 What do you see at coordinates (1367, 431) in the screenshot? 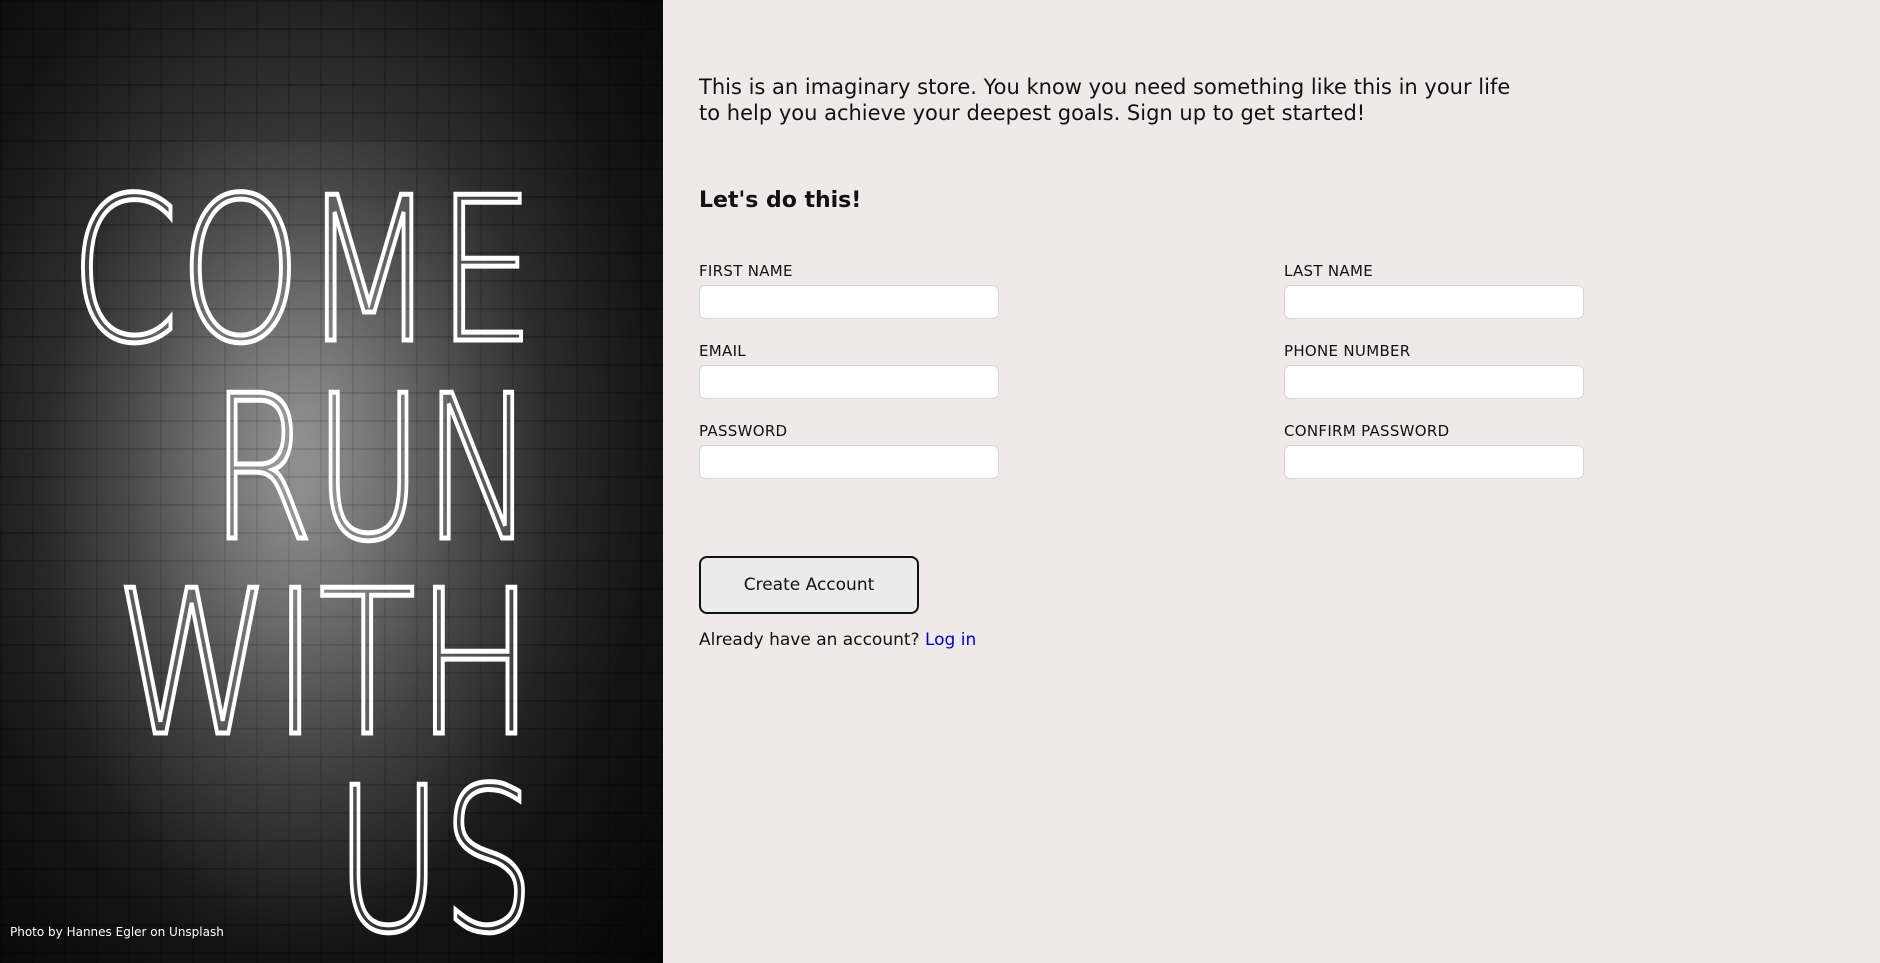
I see `confirm-password-label: CONFIRM PASSWORD` at bounding box center [1367, 431].